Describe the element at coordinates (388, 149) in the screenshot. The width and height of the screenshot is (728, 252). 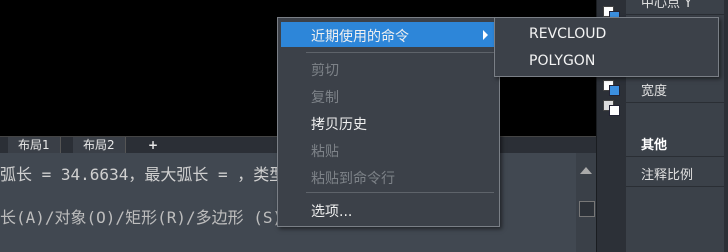
I see `menu-item-paste: 粘贴` at that location.